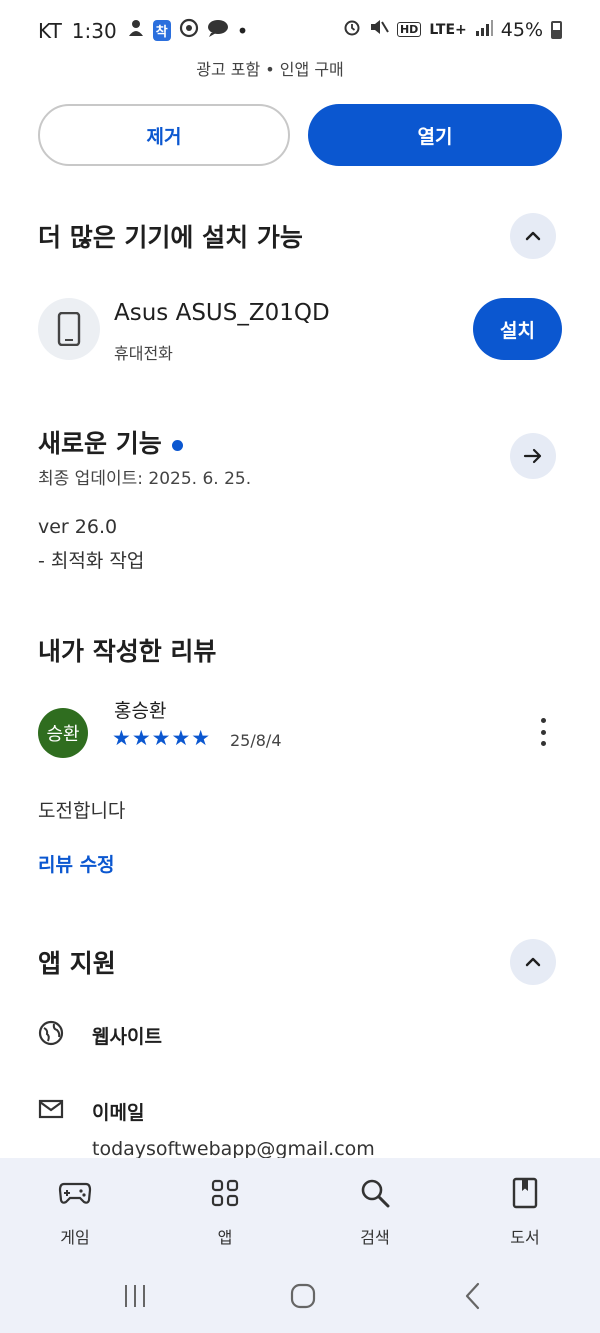 This screenshot has width=600, height=1333. I want to click on battery-icon, so click(556, 29).